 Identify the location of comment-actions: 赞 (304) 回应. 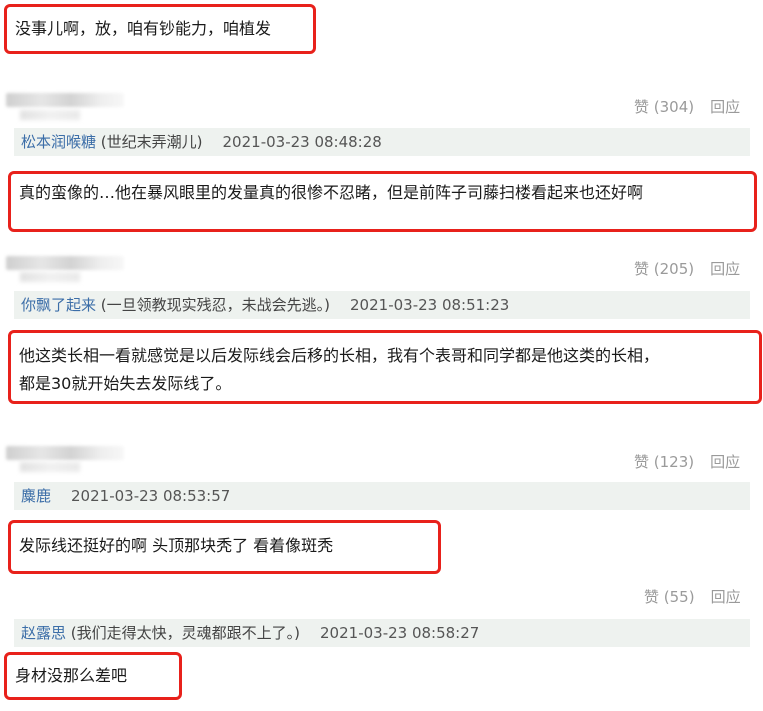
(687, 106).